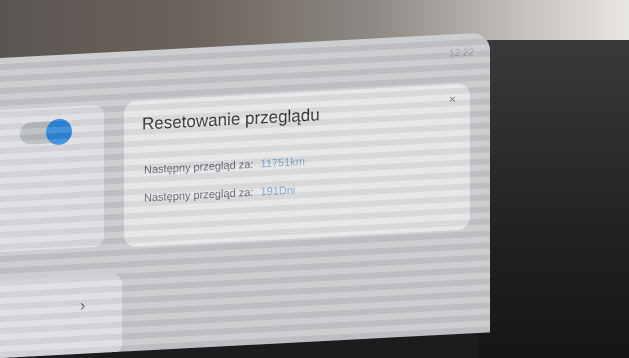 The image size is (629, 358). What do you see at coordinates (452, 99) in the screenshot?
I see `close-icon: ×` at bounding box center [452, 99].